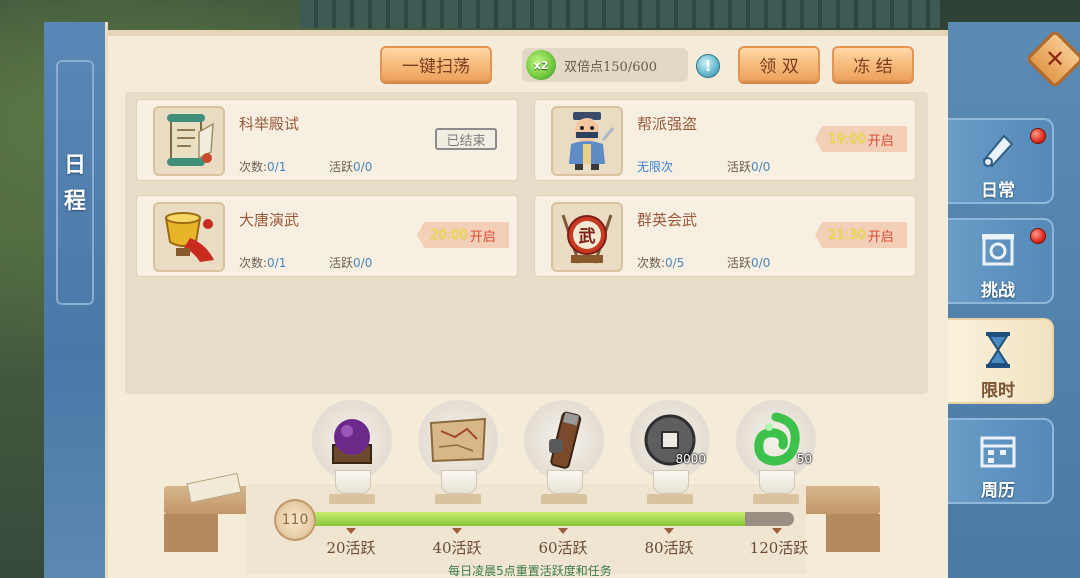  Describe the element at coordinates (295, 520) in the screenshot. I see `current-activity-badge: 110` at that location.